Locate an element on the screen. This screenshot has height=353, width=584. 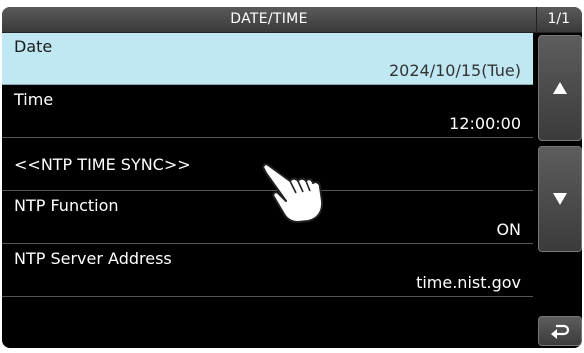
down-triangle-icon is located at coordinates (560, 199).